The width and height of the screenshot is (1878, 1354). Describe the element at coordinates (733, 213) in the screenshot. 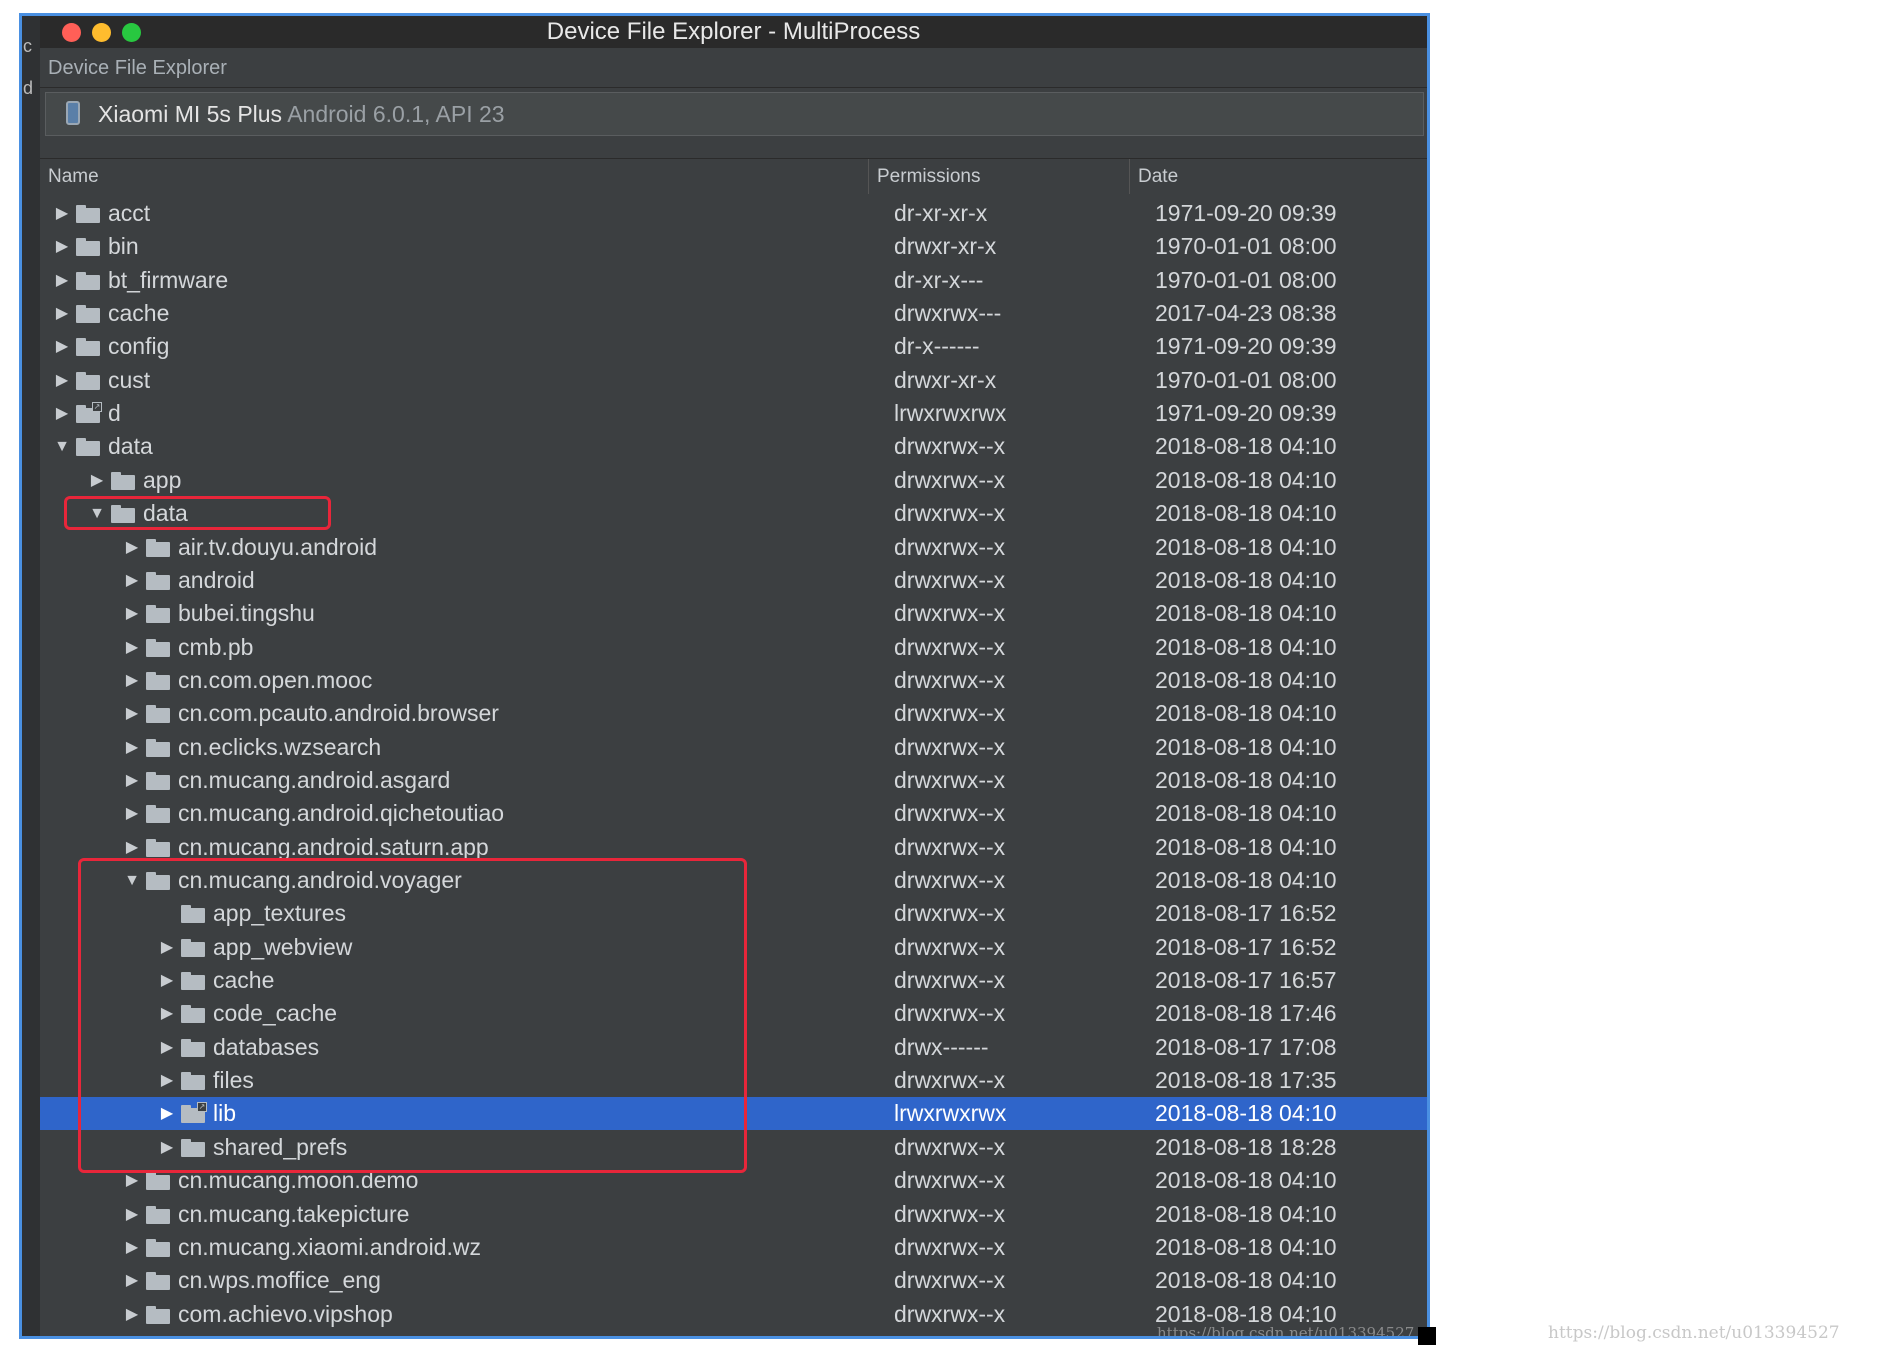

I see `file-row: ▶ acct dr-xr-xr-x 1971-09-20 09:39` at that location.